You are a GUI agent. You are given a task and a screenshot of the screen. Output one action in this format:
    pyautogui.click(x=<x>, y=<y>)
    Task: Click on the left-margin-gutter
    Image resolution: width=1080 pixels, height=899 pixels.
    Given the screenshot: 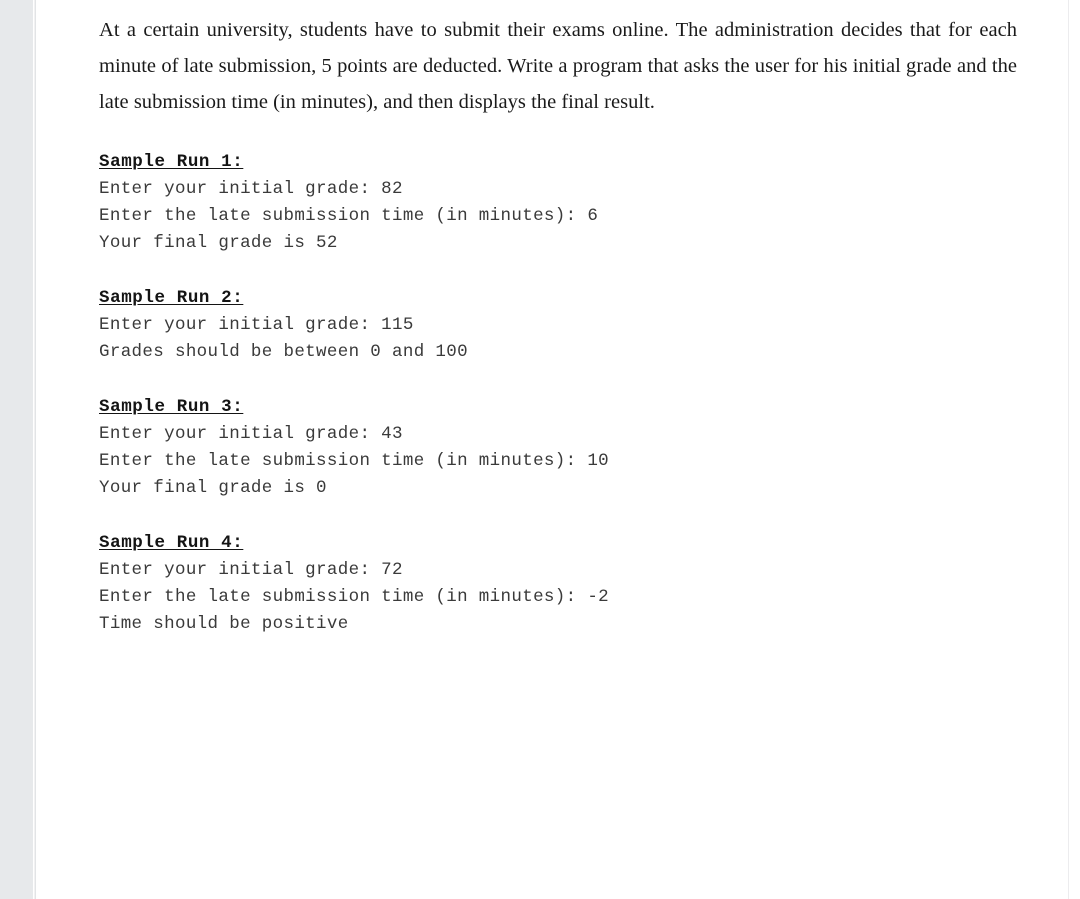 What is the action you would take?
    pyautogui.click(x=16, y=449)
    